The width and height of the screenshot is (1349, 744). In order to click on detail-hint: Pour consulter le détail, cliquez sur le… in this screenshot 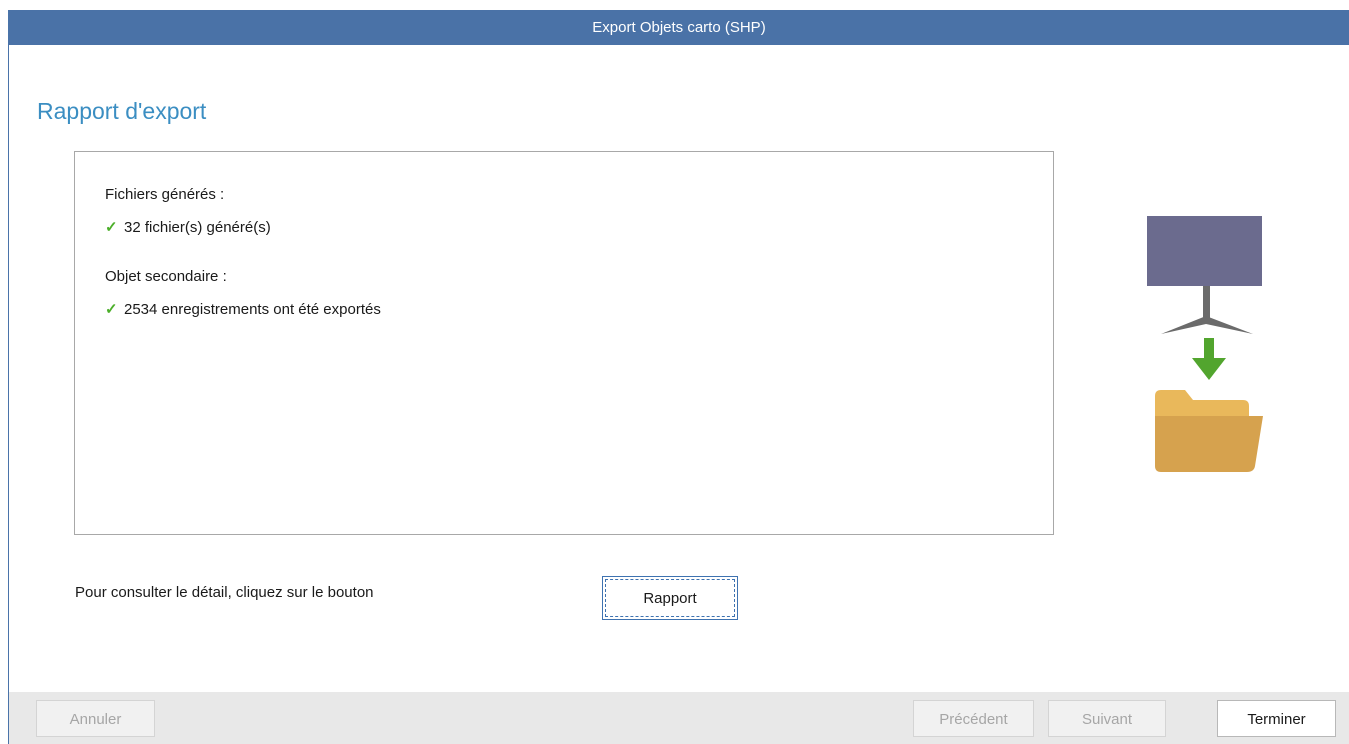, I will do `click(224, 592)`.